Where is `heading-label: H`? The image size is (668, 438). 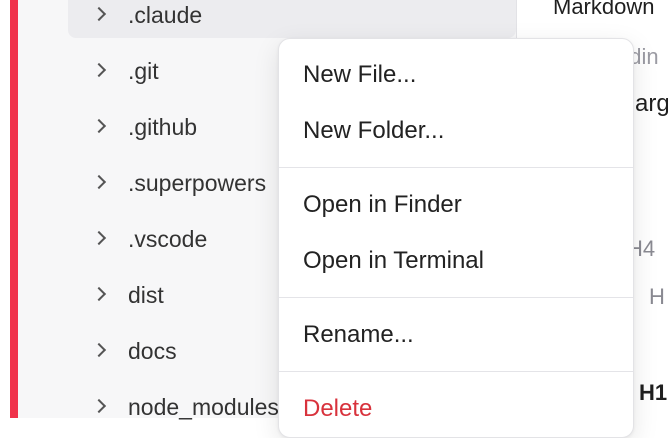
heading-label: H is located at coordinates (657, 296).